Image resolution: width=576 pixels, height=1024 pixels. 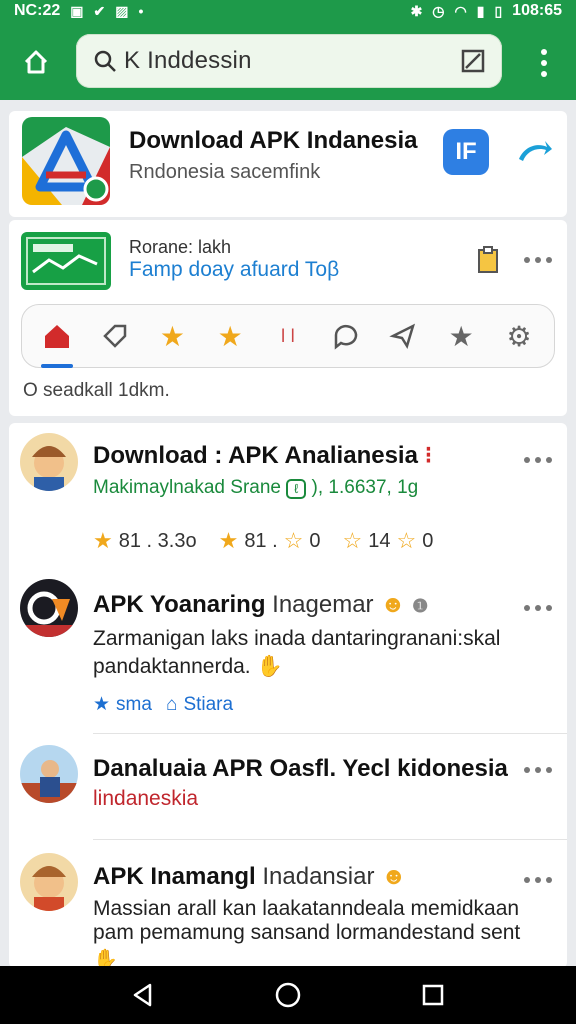 What do you see at coordinates (416, 10) in the screenshot?
I see `bluetooth-icon: ✱` at bounding box center [416, 10].